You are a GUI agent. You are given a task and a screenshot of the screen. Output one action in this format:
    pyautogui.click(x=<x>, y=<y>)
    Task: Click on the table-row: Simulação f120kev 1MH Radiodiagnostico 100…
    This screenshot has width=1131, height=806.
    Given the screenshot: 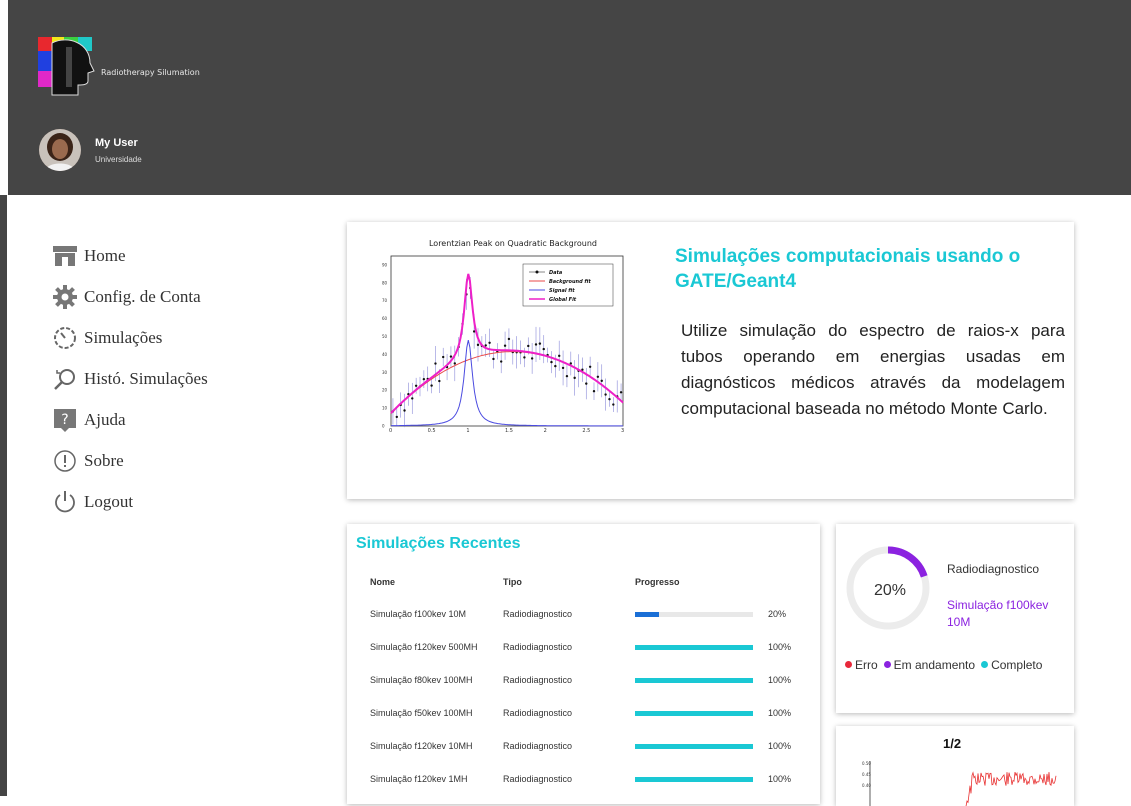 What is the action you would take?
    pyautogui.click(x=583, y=779)
    